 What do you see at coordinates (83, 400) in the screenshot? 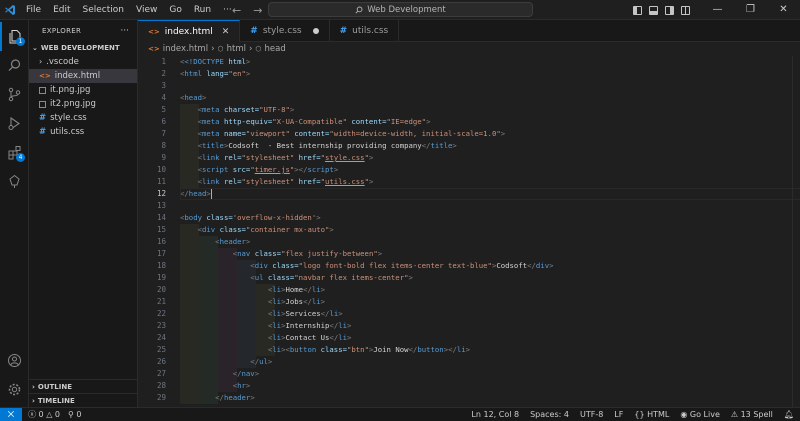
I see `timeline-section: › TIMELINE` at bounding box center [83, 400].